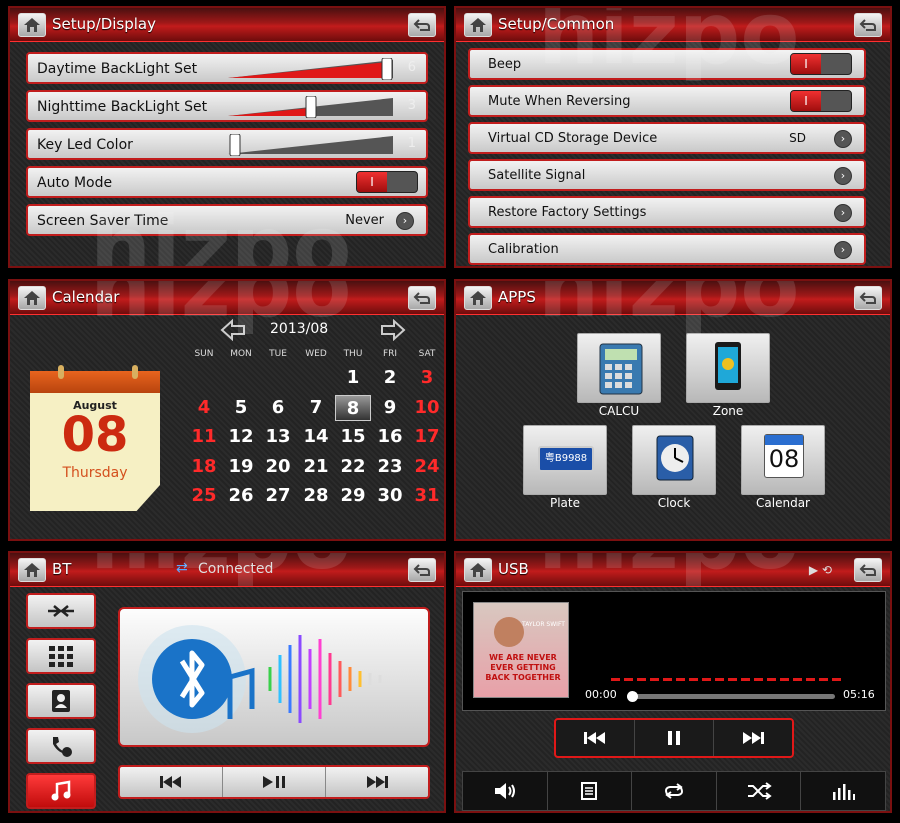 Image resolution: width=900 pixels, height=823 pixels. What do you see at coordinates (241, 354) in the screenshot?
I see `weekday-header: MON` at bounding box center [241, 354].